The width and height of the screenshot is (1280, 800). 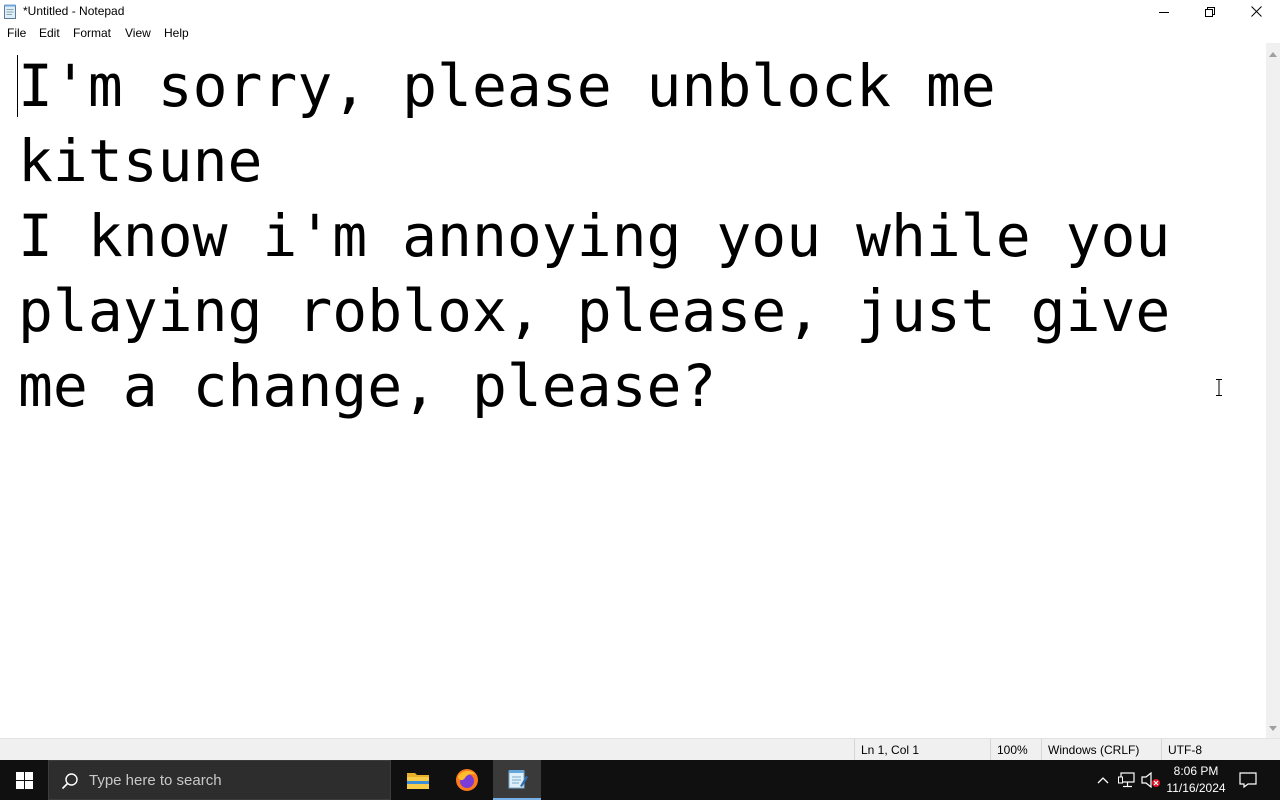 I want to click on status-bar: Ln 1, Col 1 100% Windows (CRLF) UTF-8, so click(x=640, y=749).